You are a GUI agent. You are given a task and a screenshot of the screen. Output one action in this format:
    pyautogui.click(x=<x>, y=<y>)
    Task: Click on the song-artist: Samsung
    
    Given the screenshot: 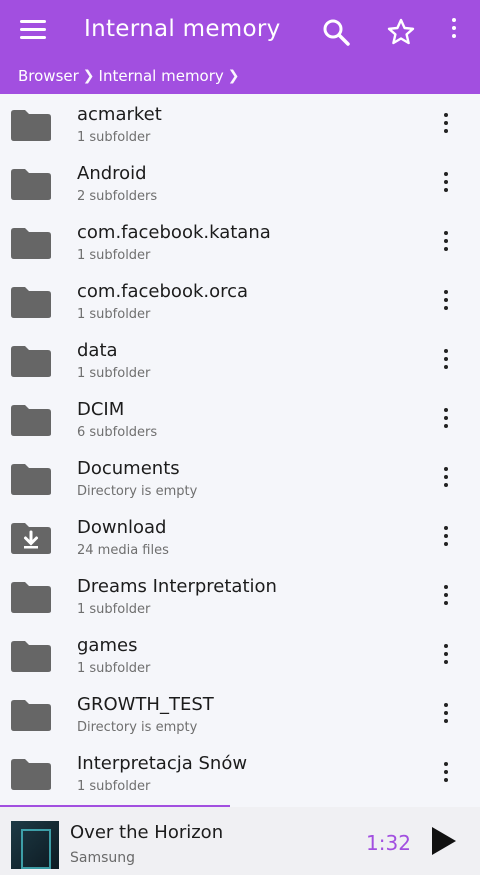 What is the action you would take?
    pyautogui.click(x=103, y=858)
    